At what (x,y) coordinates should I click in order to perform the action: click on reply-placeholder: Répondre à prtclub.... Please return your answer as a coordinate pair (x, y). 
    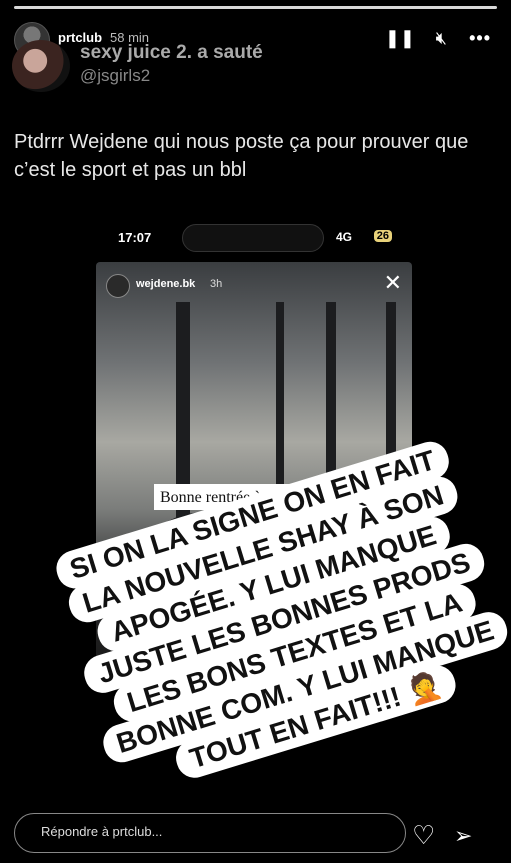
    Looking at the image, I should click on (102, 831).